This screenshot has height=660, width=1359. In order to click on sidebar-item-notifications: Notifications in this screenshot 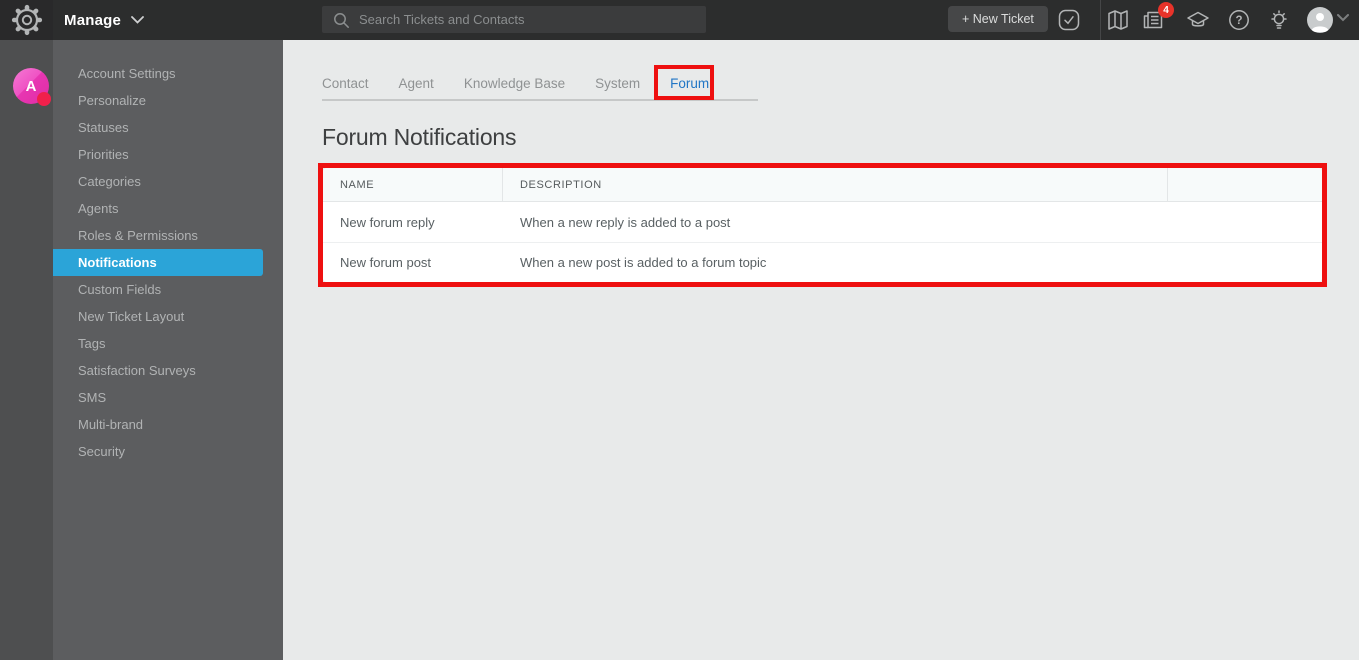, I will do `click(158, 262)`.